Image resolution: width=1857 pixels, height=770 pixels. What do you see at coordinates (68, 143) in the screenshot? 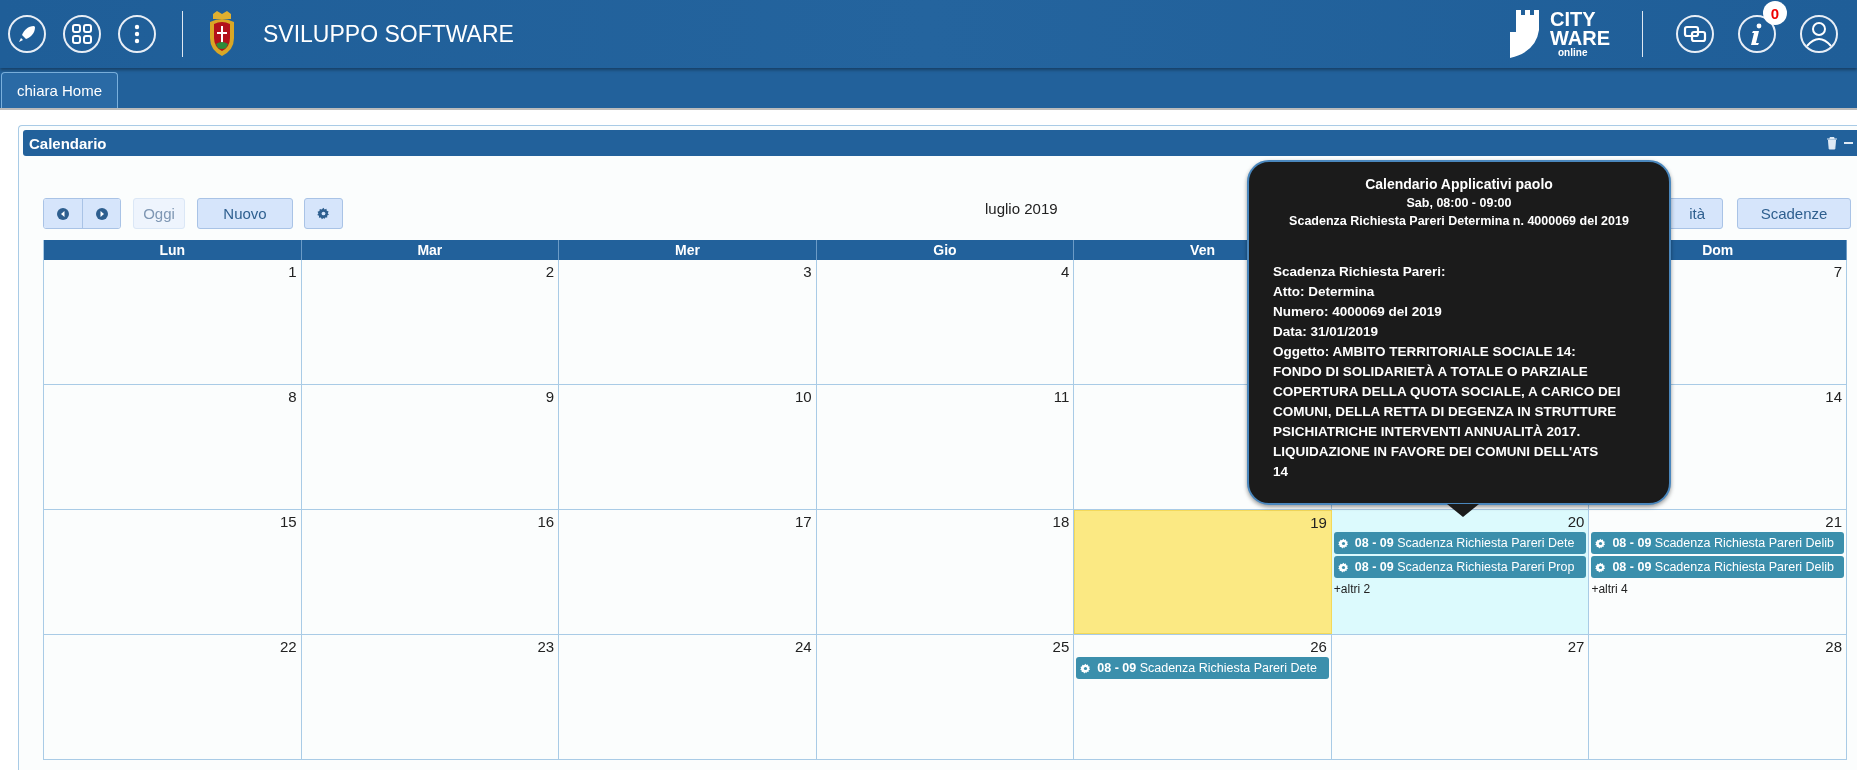
I see `panel-title: Calendario` at bounding box center [68, 143].